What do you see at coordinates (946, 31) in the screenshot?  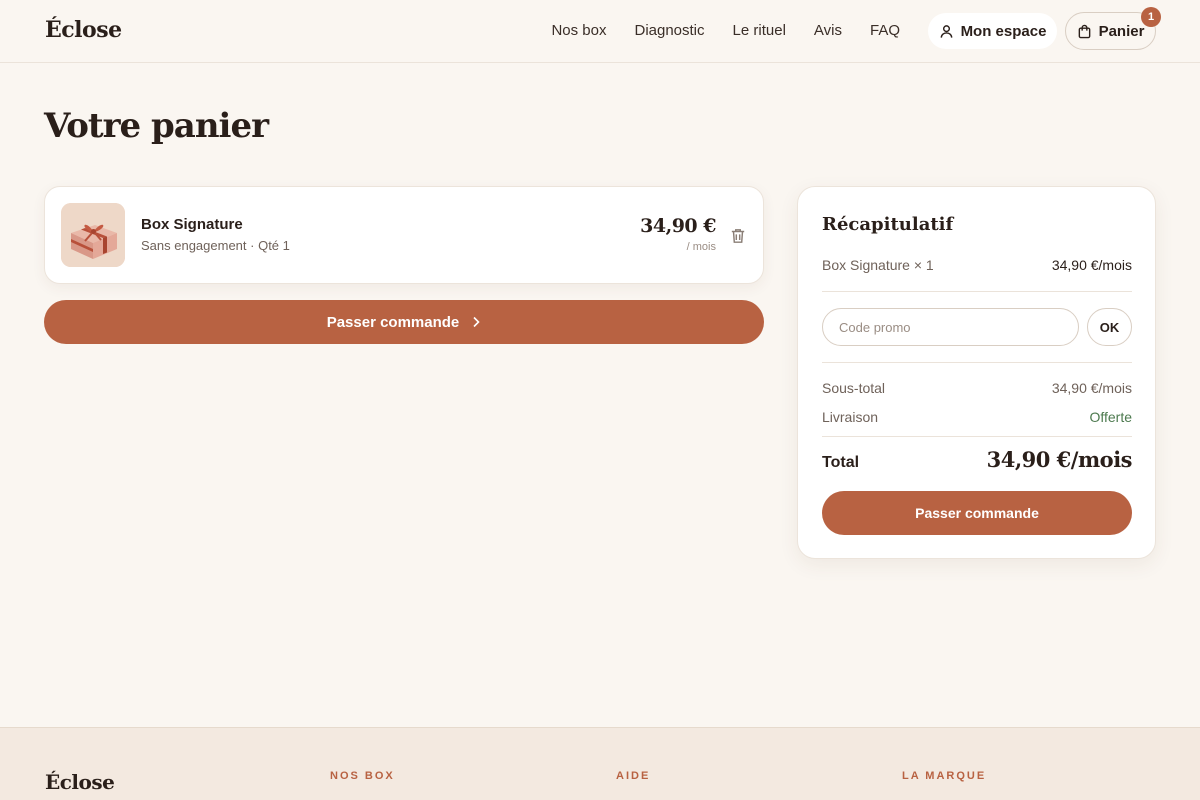 I see `user-icon` at bounding box center [946, 31].